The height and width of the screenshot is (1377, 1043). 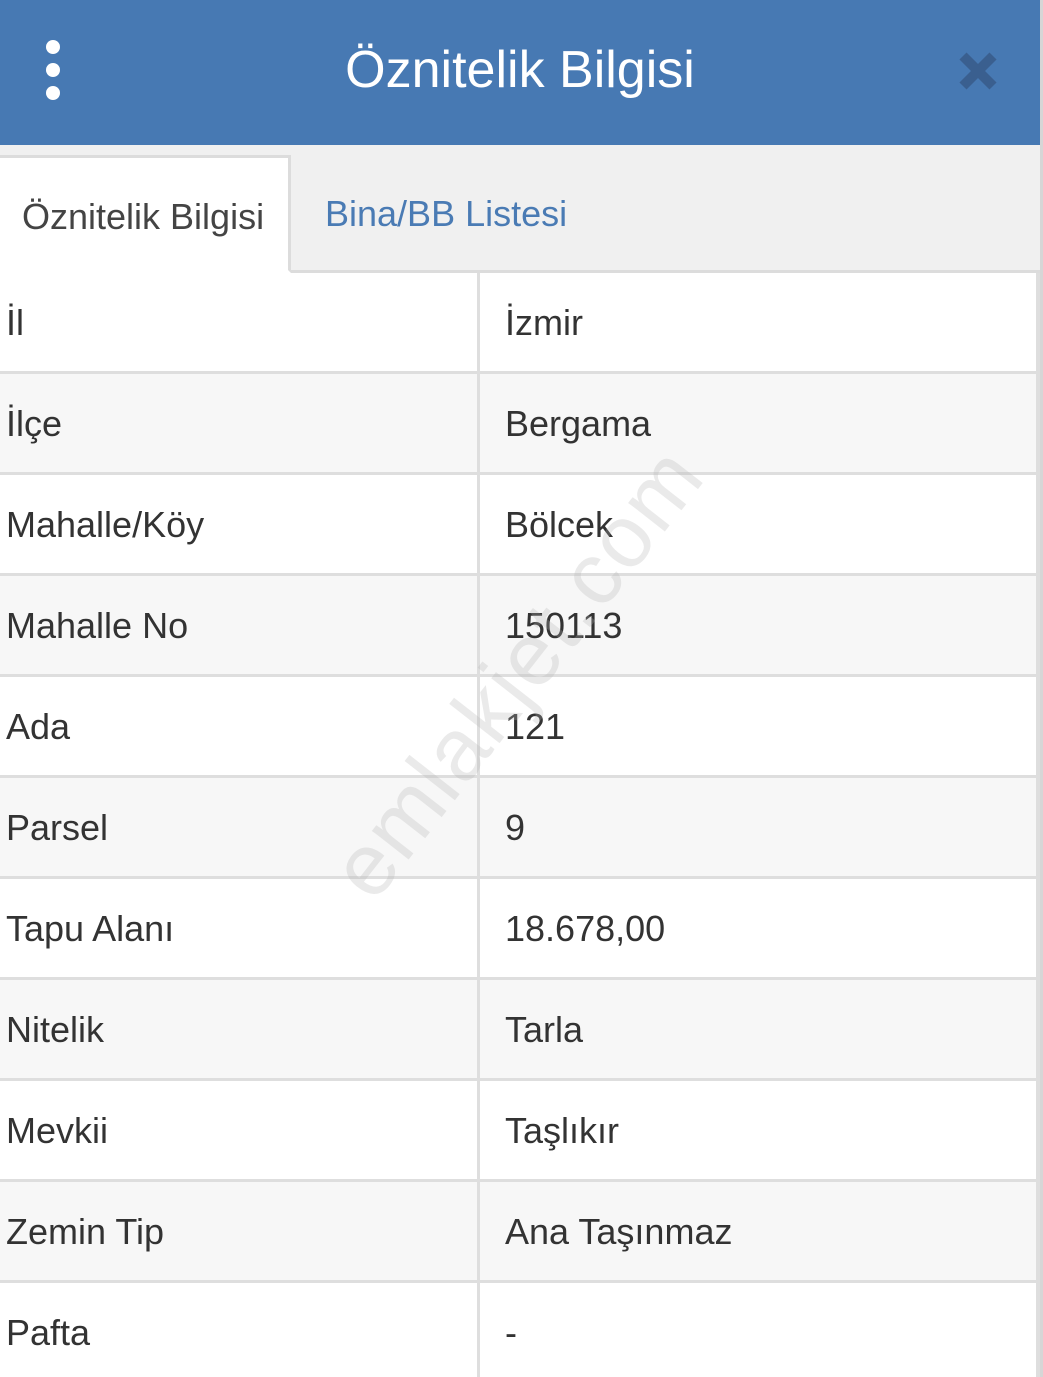 What do you see at coordinates (515, 827) in the screenshot?
I see `row-value: 9` at bounding box center [515, 827].